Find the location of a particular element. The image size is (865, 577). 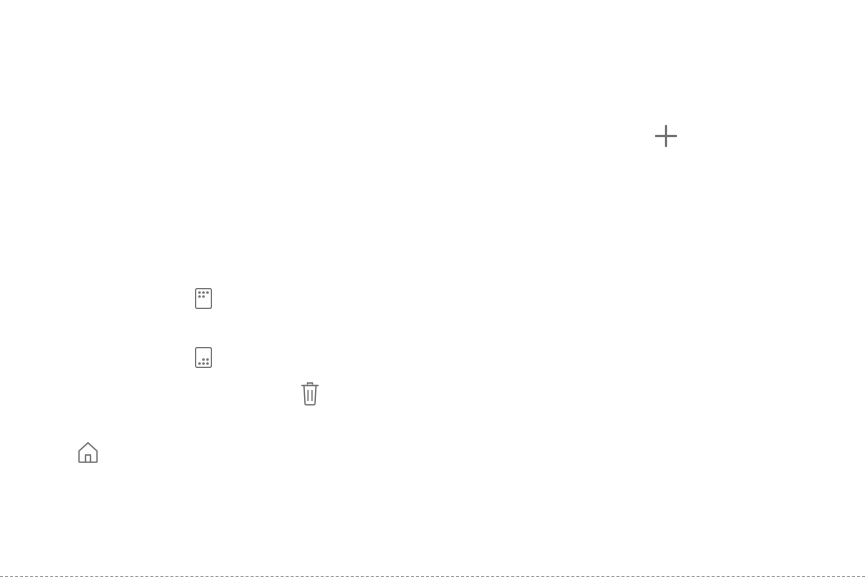

trash-icon is located at coordinates (310, 394).